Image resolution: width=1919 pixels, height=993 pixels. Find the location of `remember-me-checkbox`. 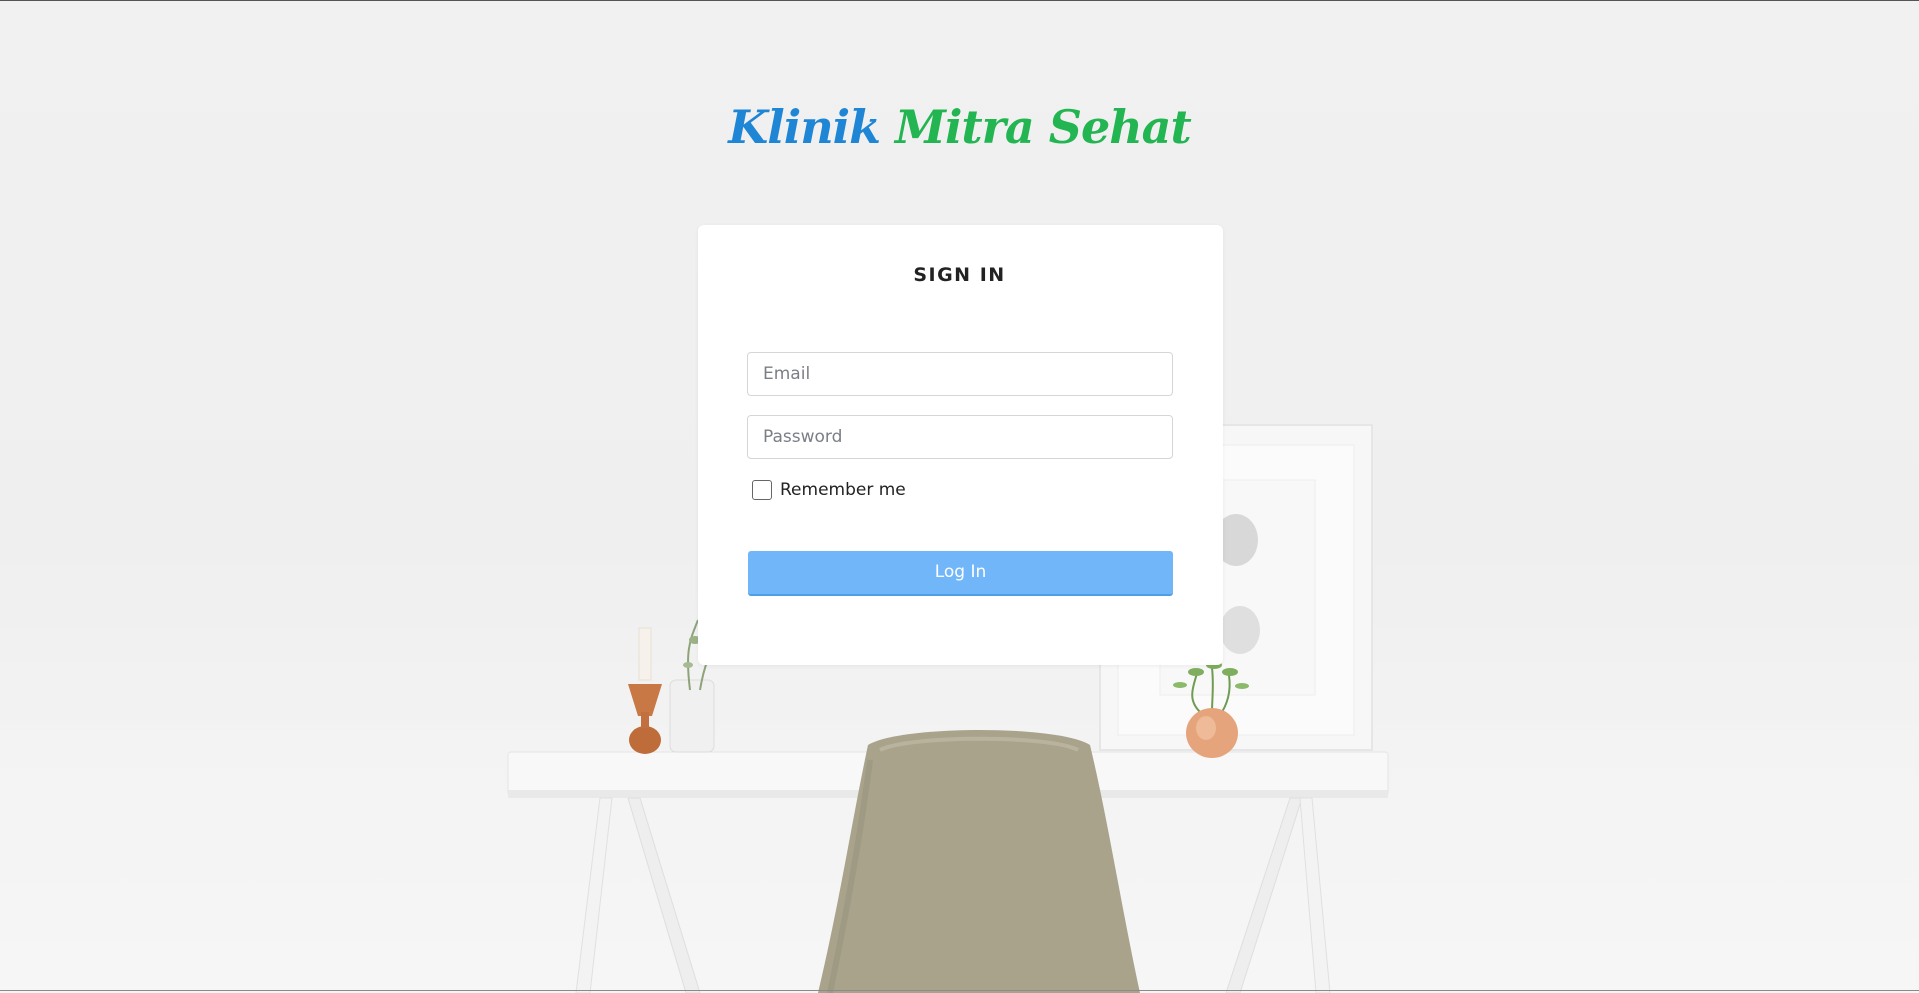

remember-me-checkbox is located at coordinates (762, 490).